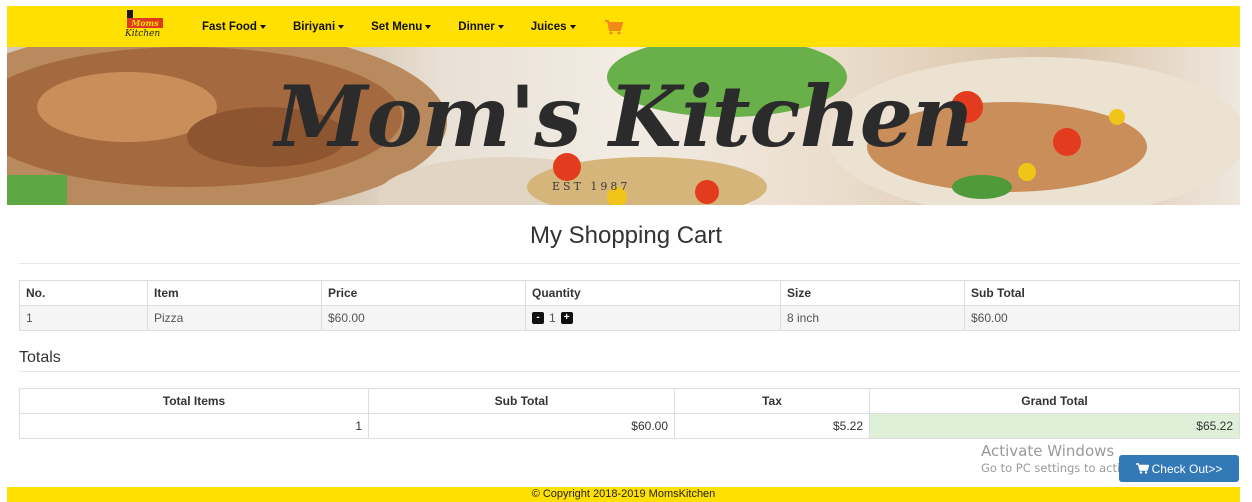  I want to click on item-size: 8 inch, so click(872, 318).